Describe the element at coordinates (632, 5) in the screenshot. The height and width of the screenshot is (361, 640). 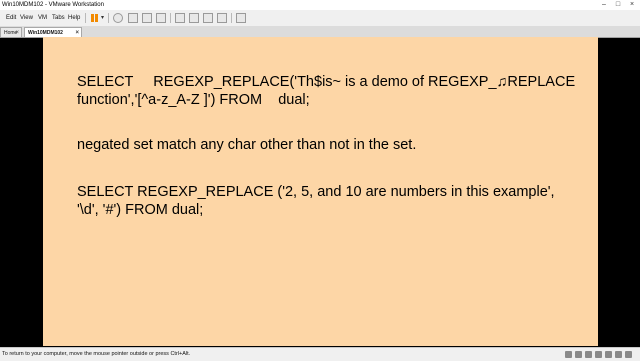
I see `close-button: ×` at that location.